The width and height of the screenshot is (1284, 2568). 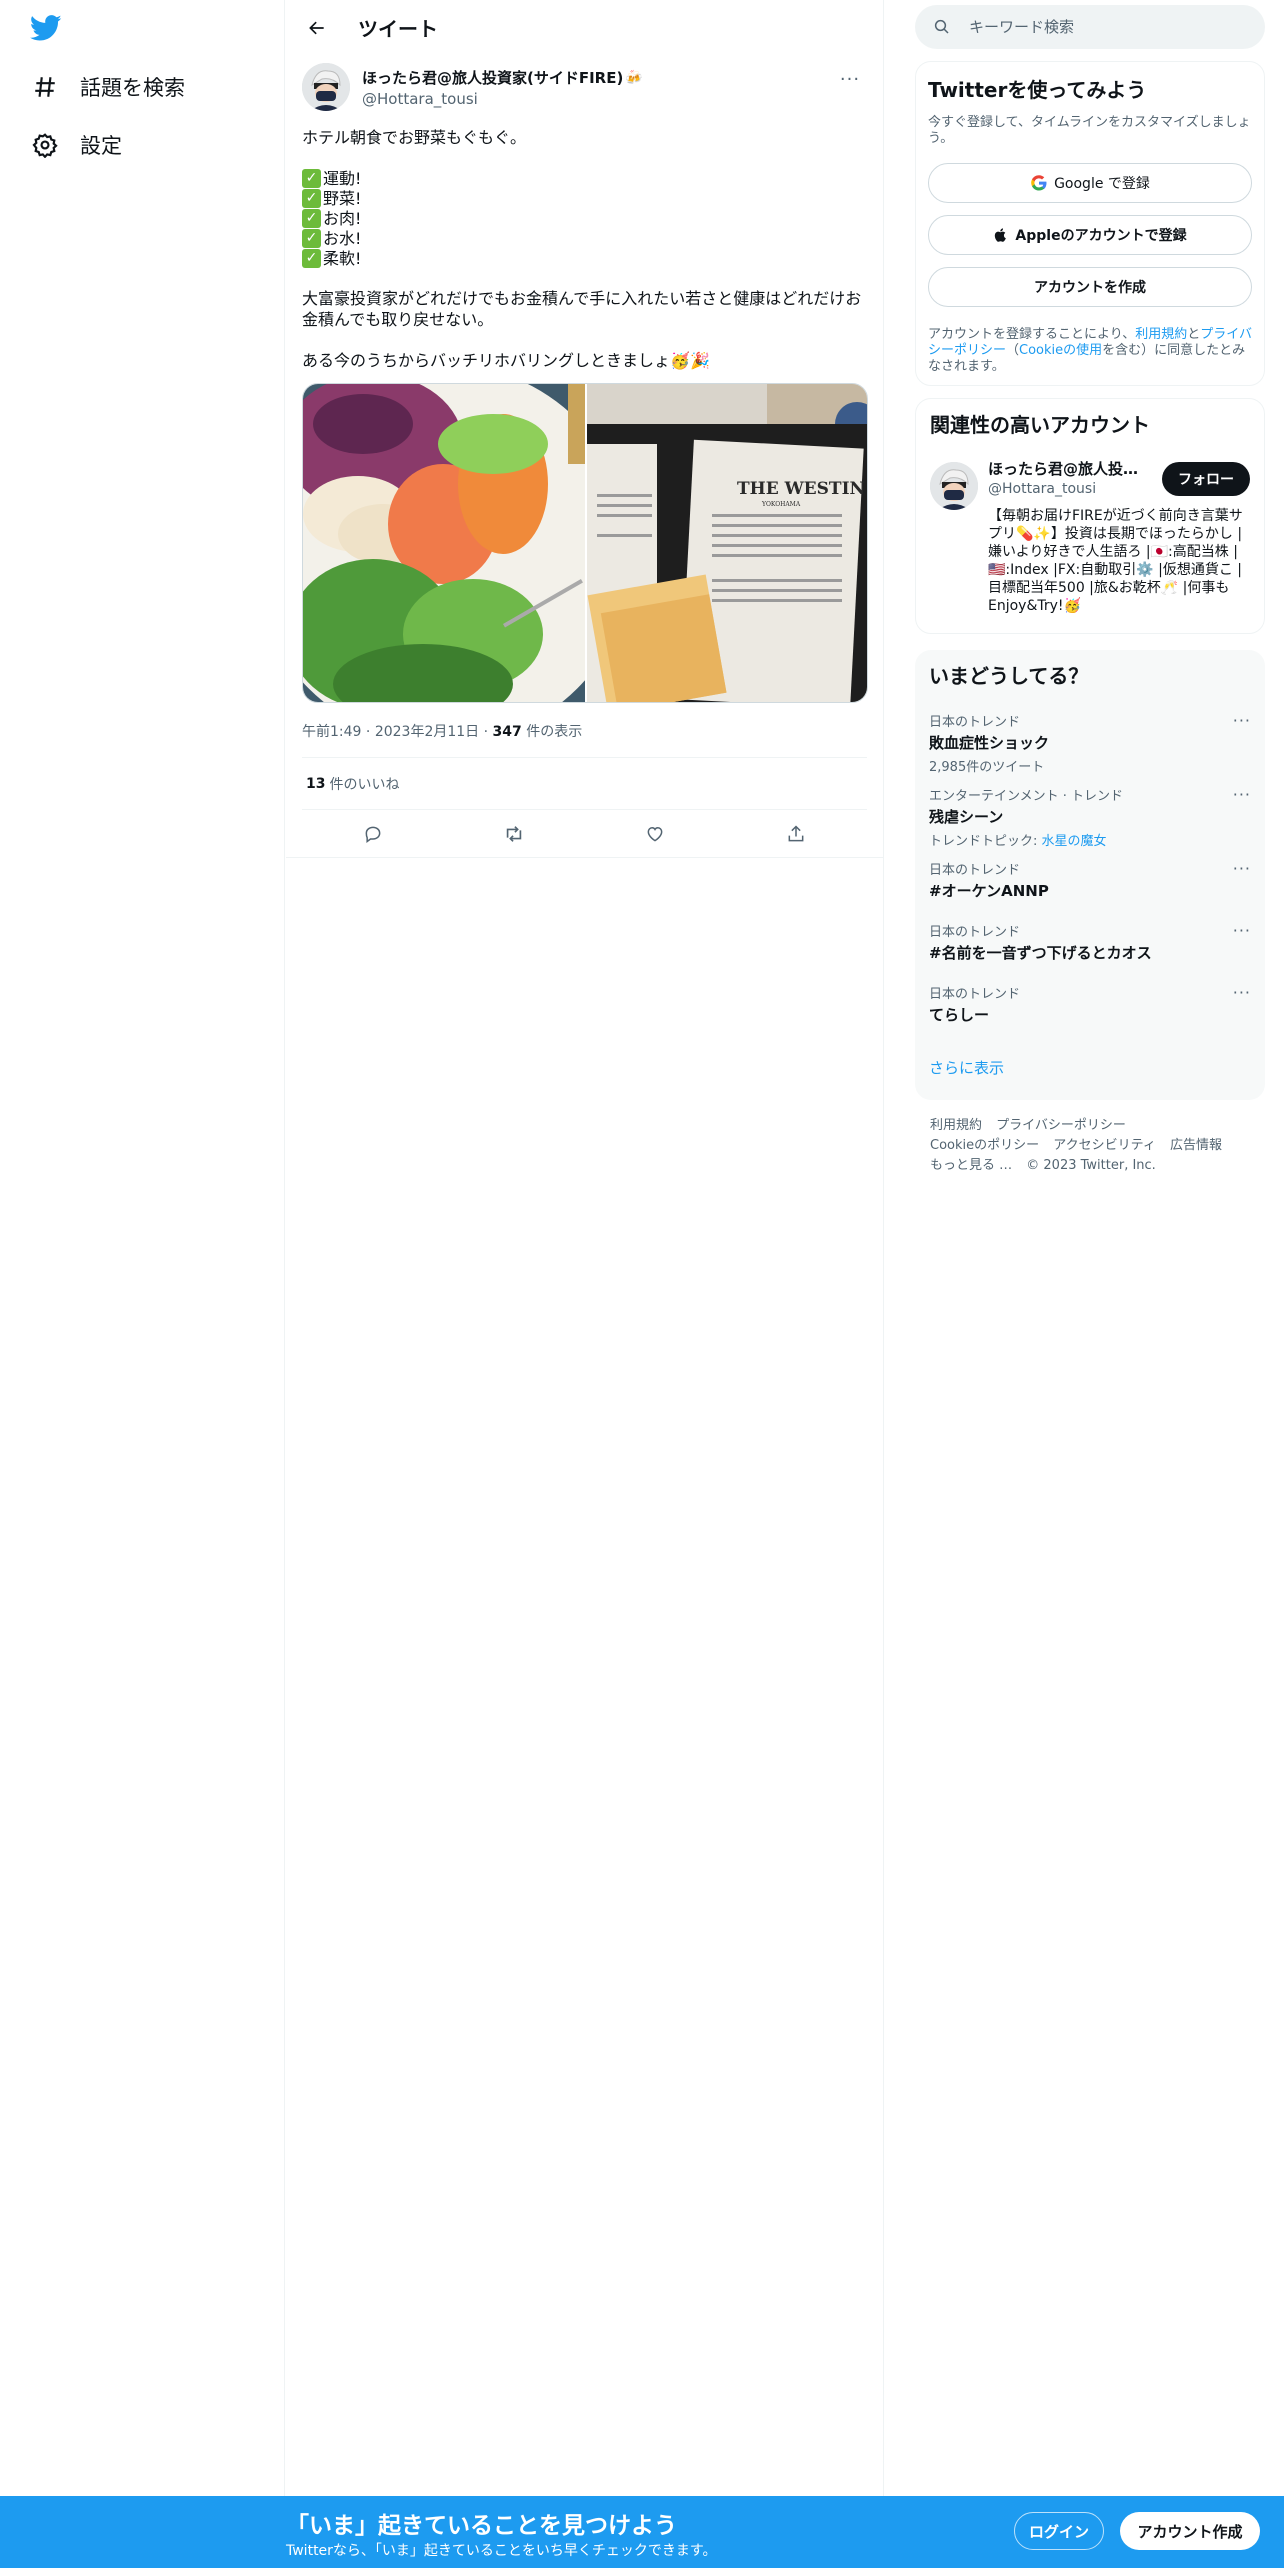 I want to click on nav-settings: 設定, so click(x=76, y=145).